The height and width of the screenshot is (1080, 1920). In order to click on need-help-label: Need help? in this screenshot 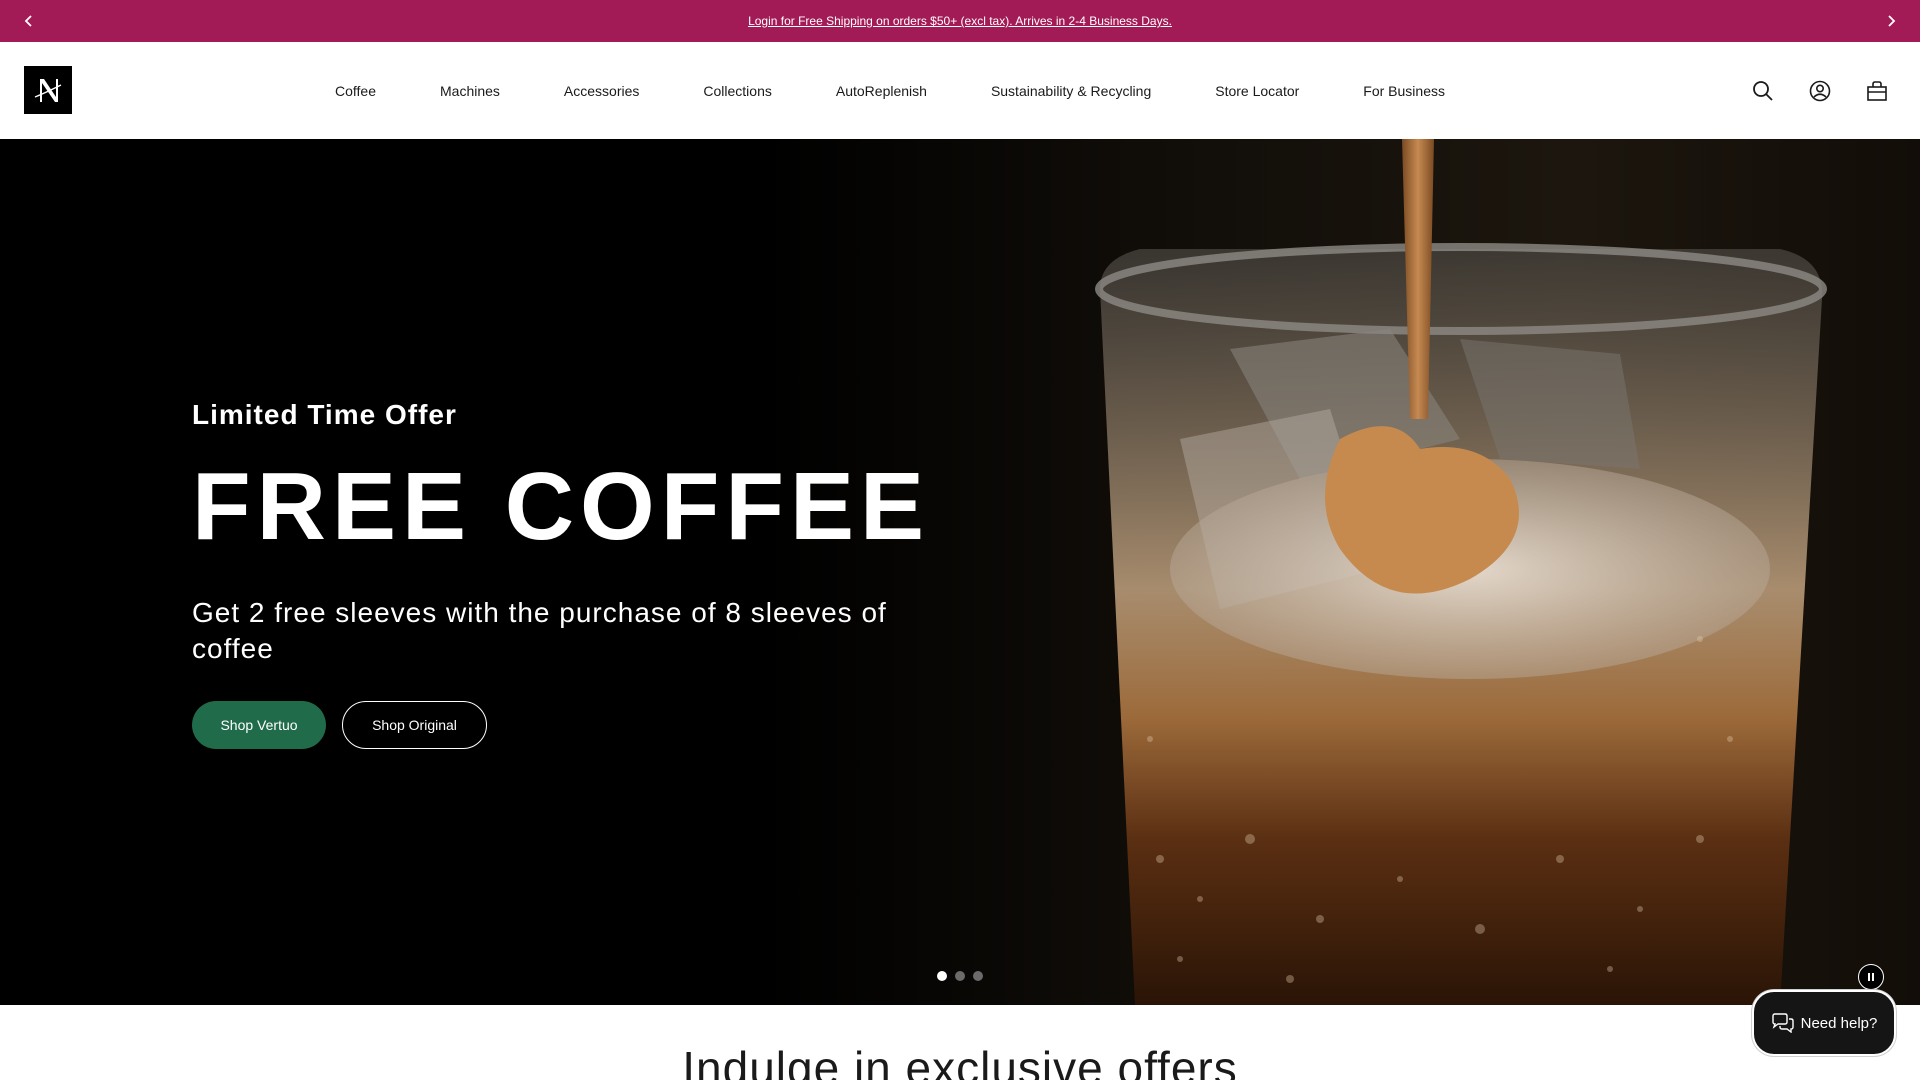, I will do `click(1839, 1023)`.